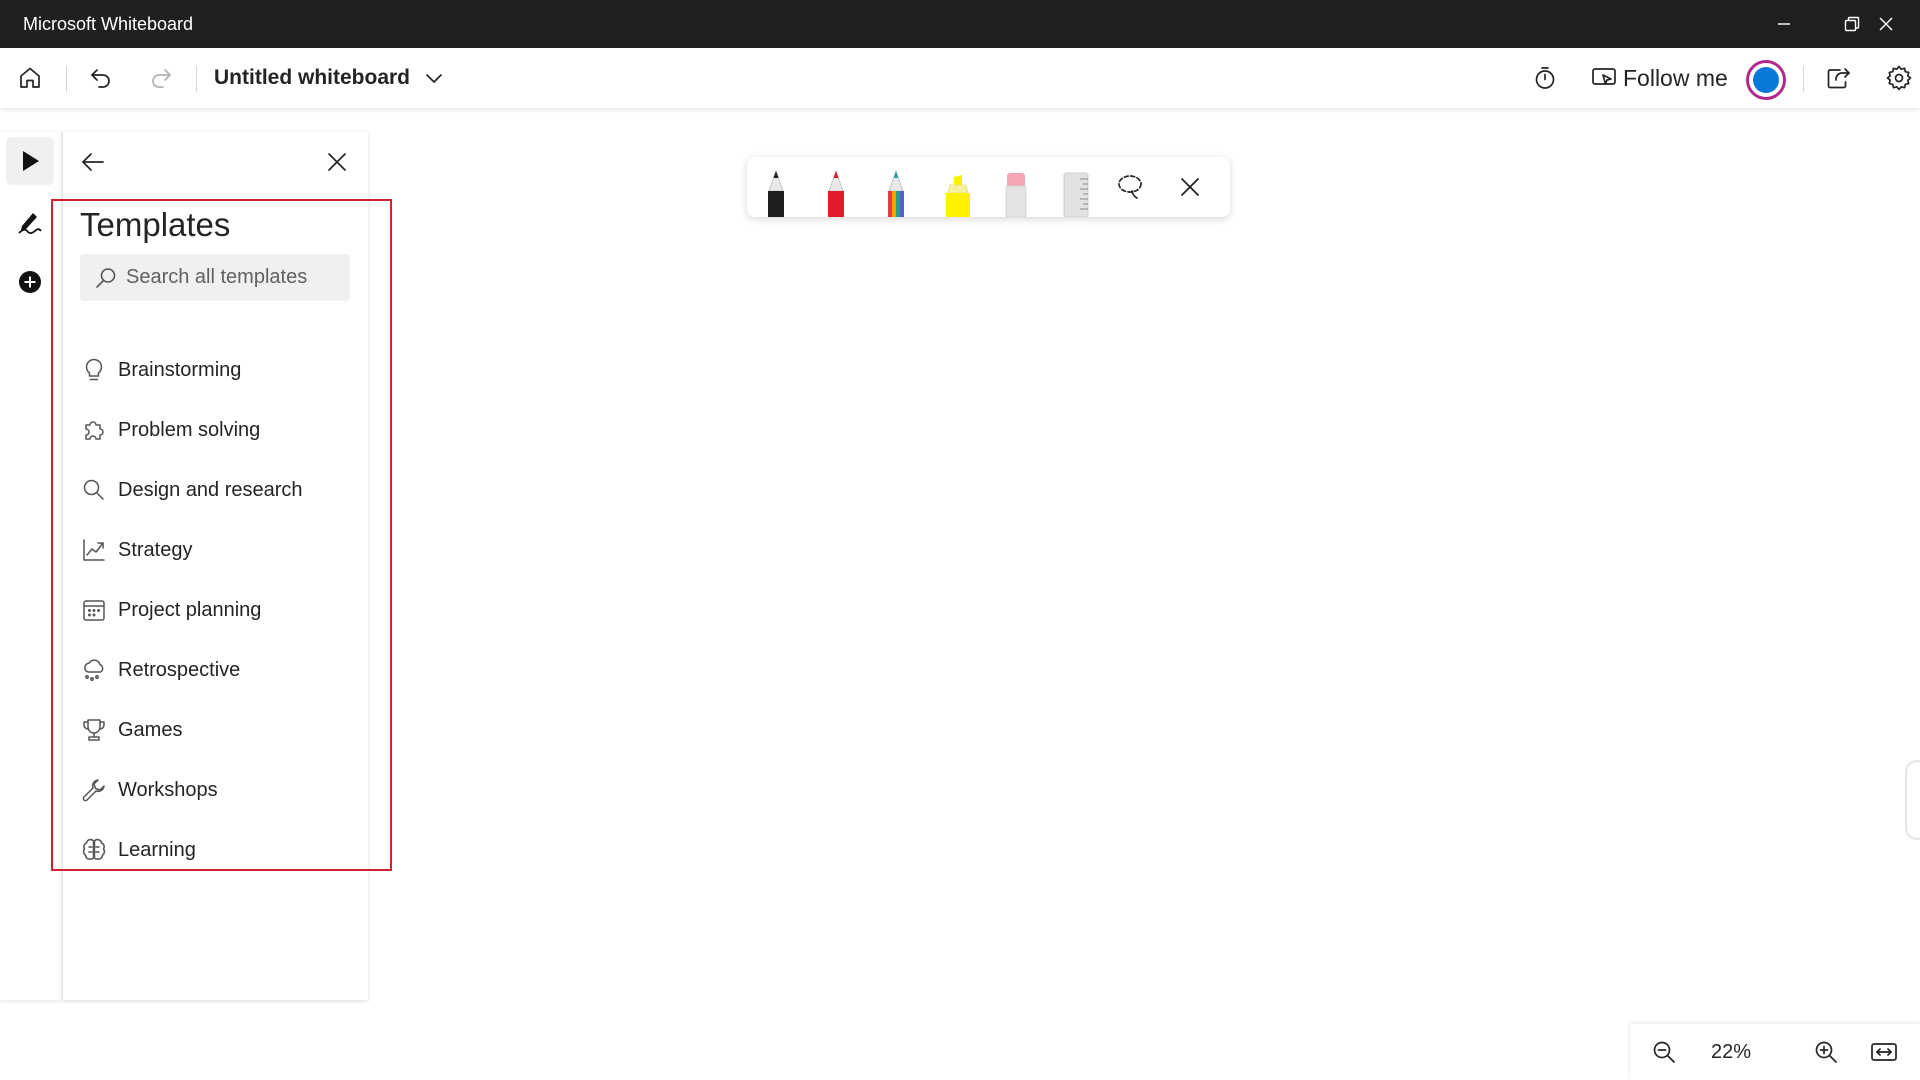 The height and width of the screenshot is (1080, 1920). I want to click on category-learning: Learning, so click(215, 850).